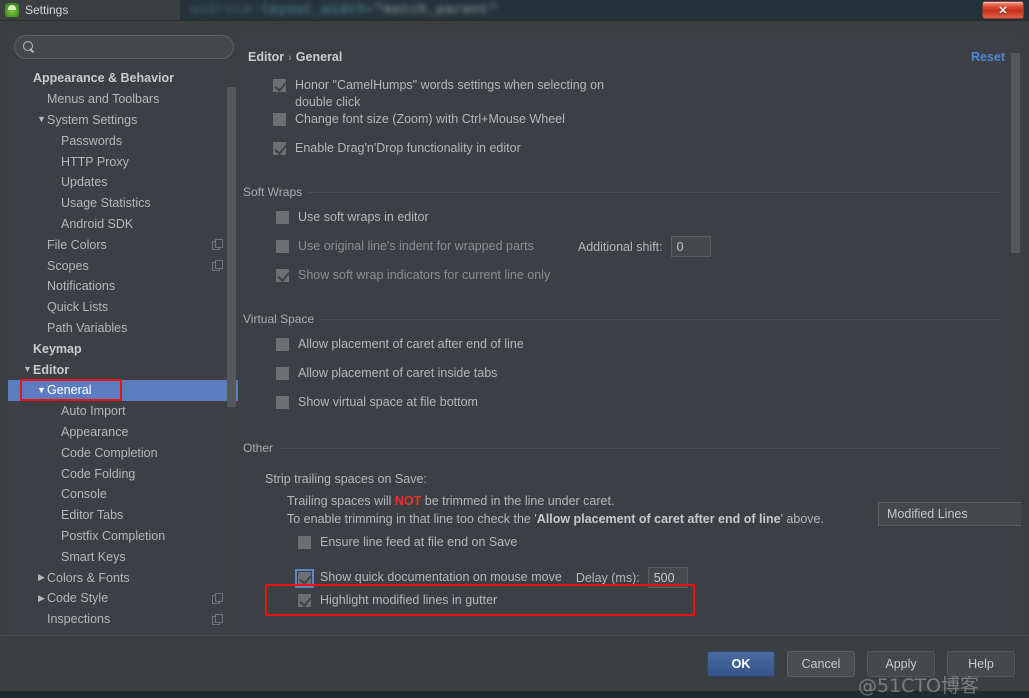 The image size is (1029, 698). What do you see at coordinates (632, 223) in the screenshot?
I see `option-row: Use soft wraps in editor` at bounding box center [632, 223].